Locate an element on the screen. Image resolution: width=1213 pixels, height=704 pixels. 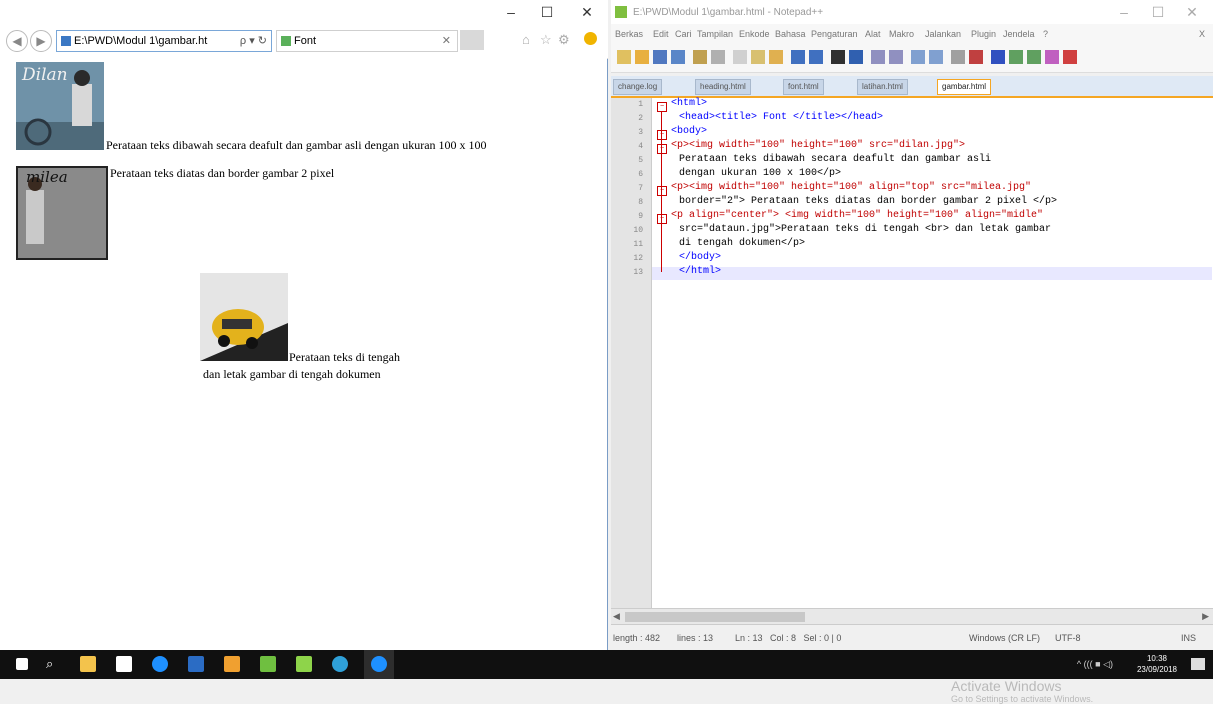
save-all-icon is located at coordinates (678, 57).